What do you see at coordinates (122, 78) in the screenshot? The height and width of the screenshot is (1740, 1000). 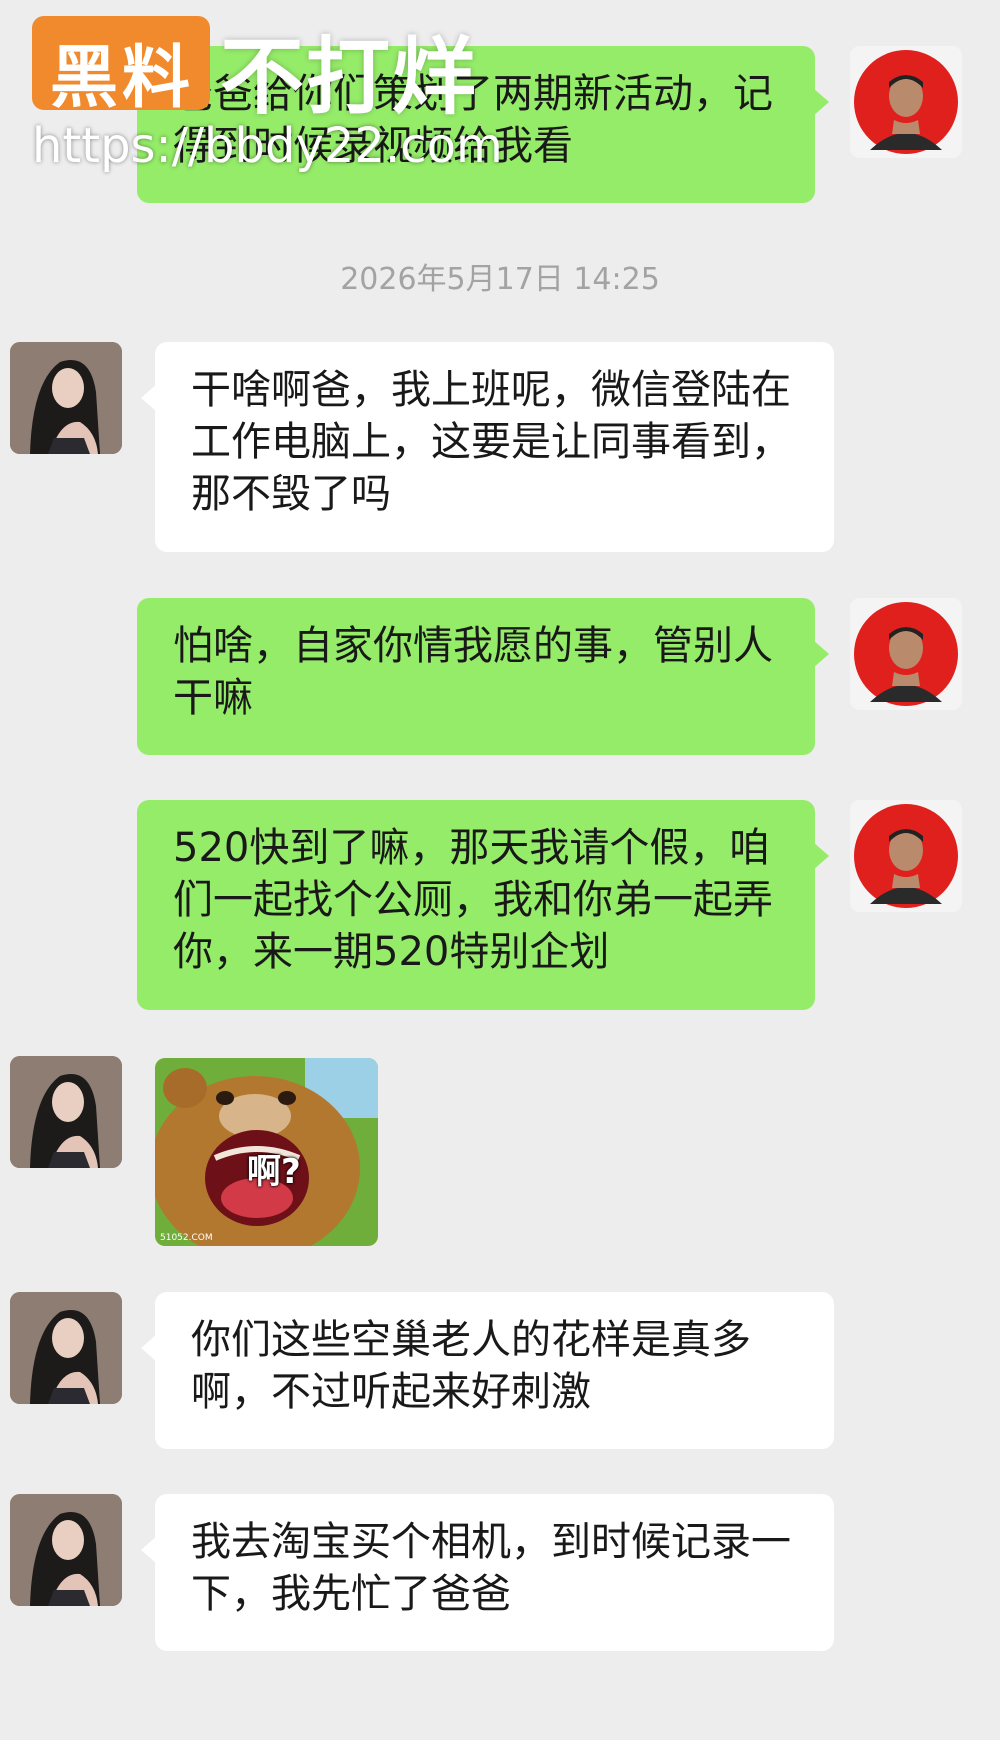 I see `watermark-logo-text: 黑料` at bounding box center [122, 78].